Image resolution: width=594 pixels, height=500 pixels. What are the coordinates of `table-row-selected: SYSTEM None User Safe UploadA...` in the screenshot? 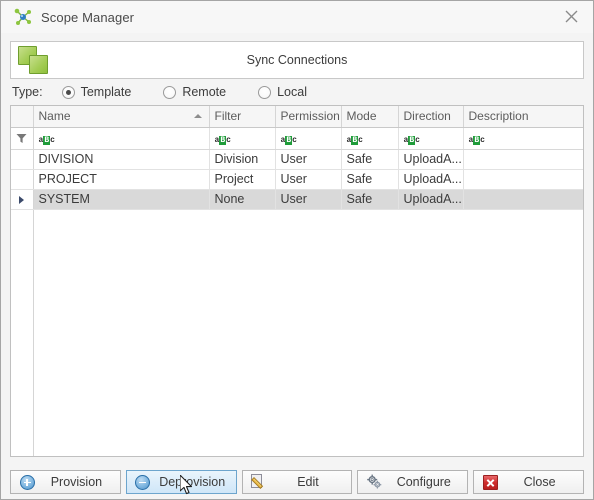 It's located at (297, 199).